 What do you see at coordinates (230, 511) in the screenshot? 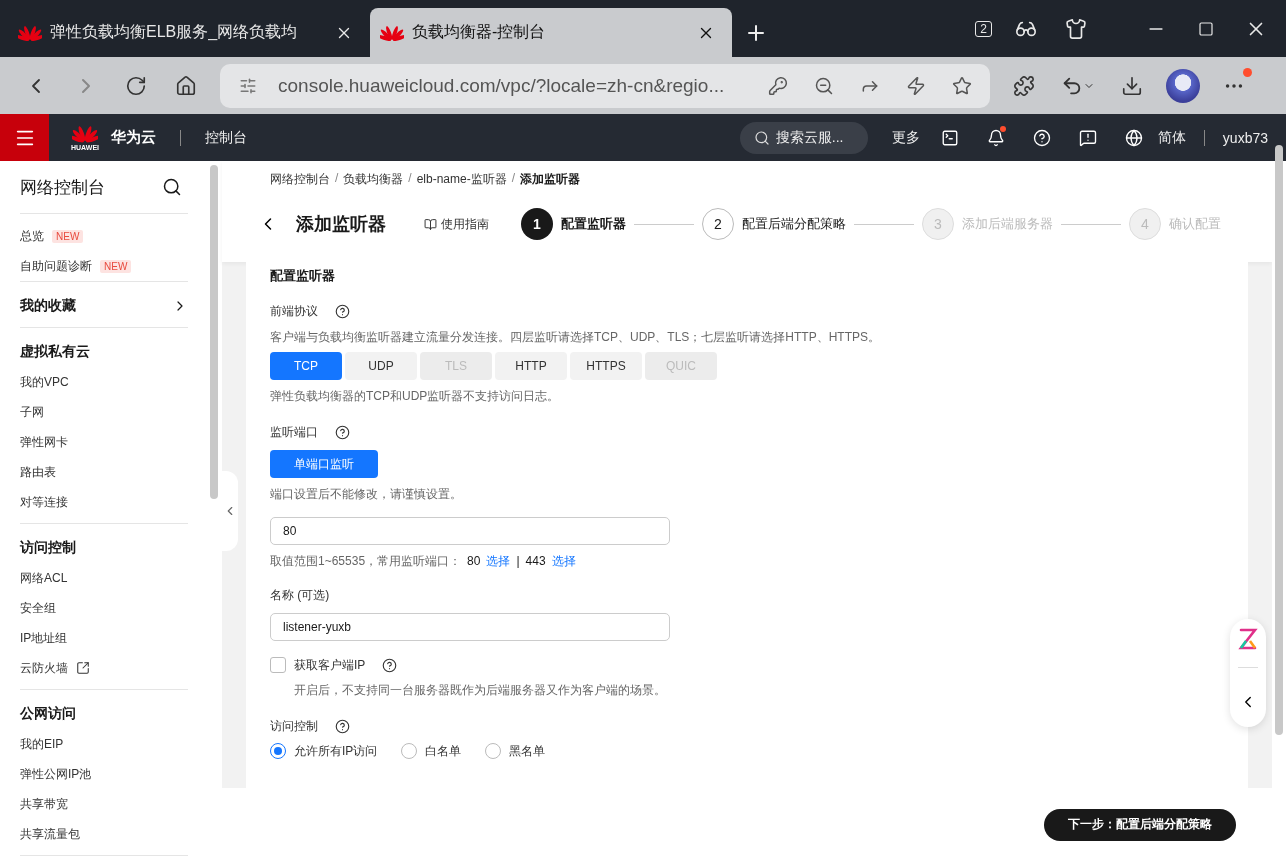
I see `collapse-sidebar-handle` at bounding box center [230, 511].